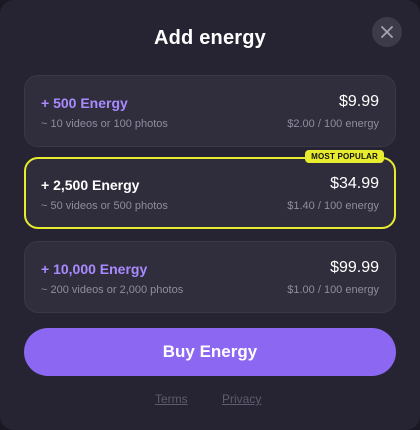  I want to click on plan-rate: $1.00 / 100 energy, so click(333, 290).